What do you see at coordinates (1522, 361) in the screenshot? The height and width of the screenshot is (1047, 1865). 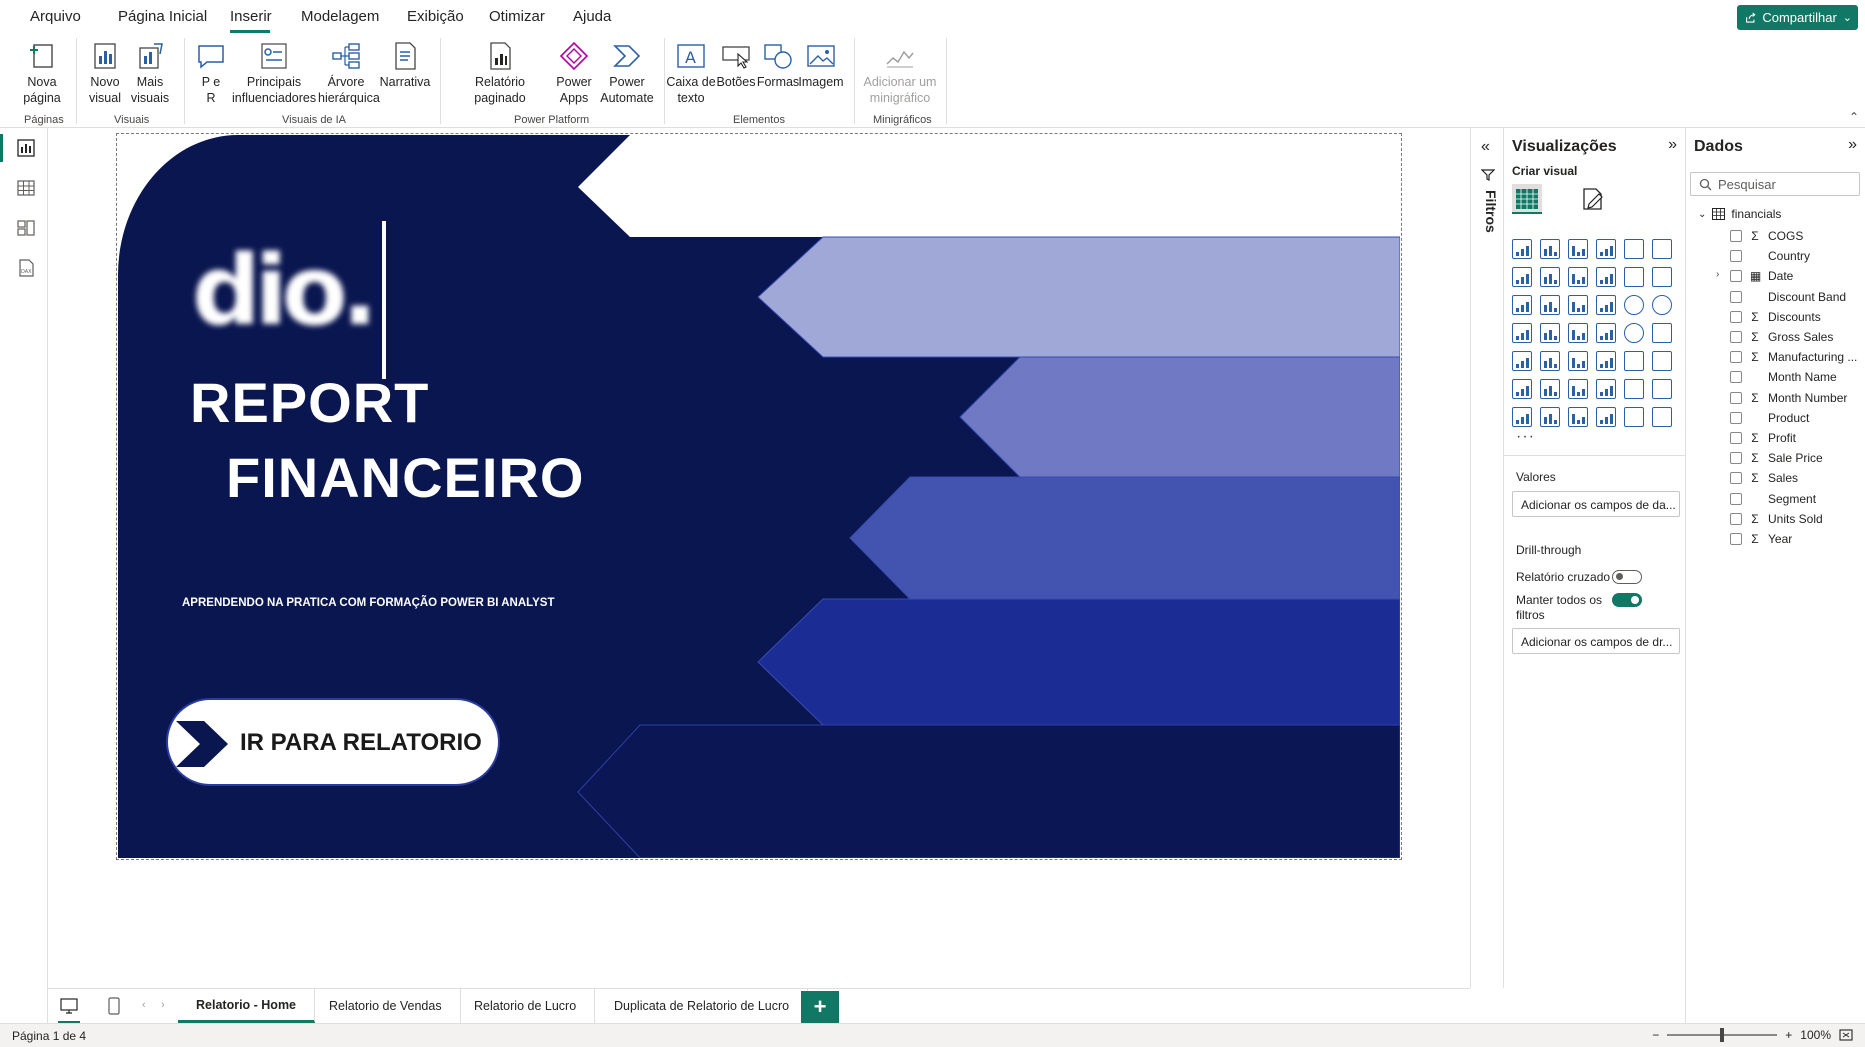 I see `multi-row-card-visual-icon` at bounding box center [1522, 361].